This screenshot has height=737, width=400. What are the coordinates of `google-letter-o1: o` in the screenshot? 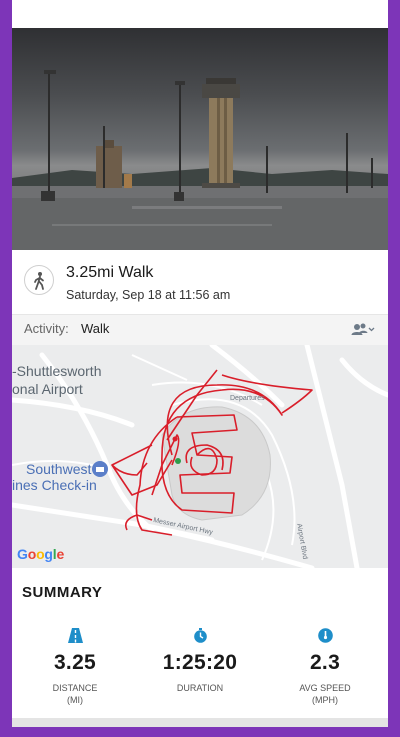 It's located at (32, 554).